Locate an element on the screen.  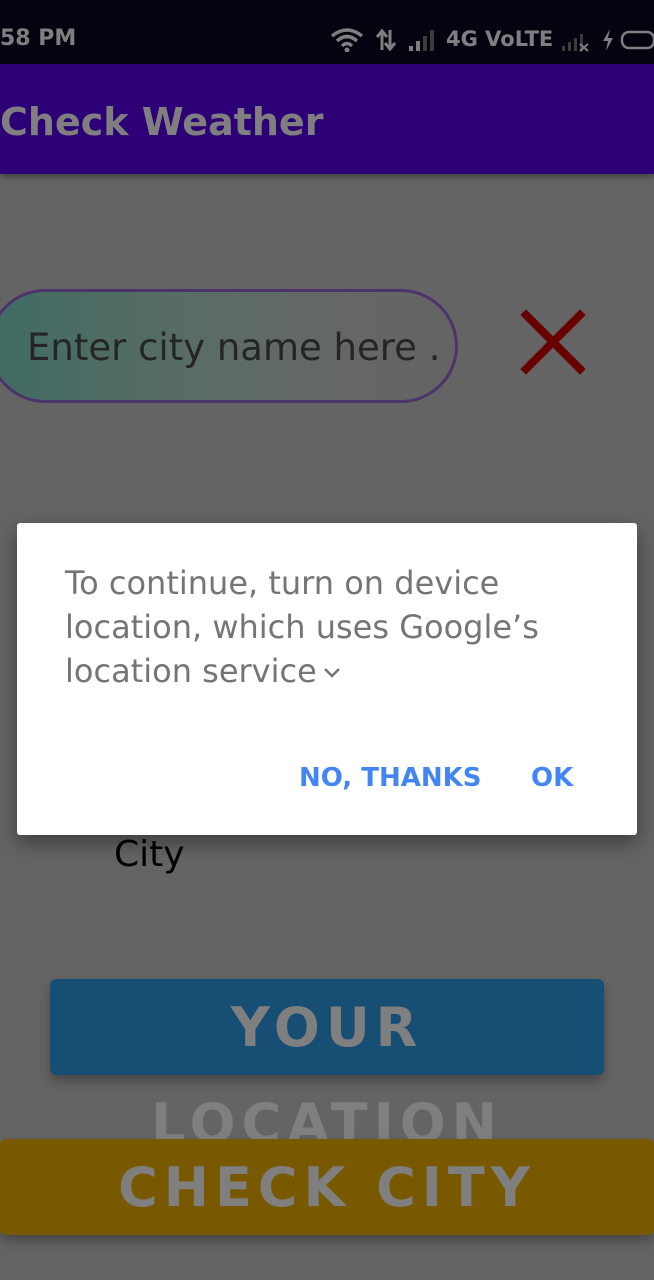
no-thanks-button: NO, THANKS is located at coordinates (390, 778).